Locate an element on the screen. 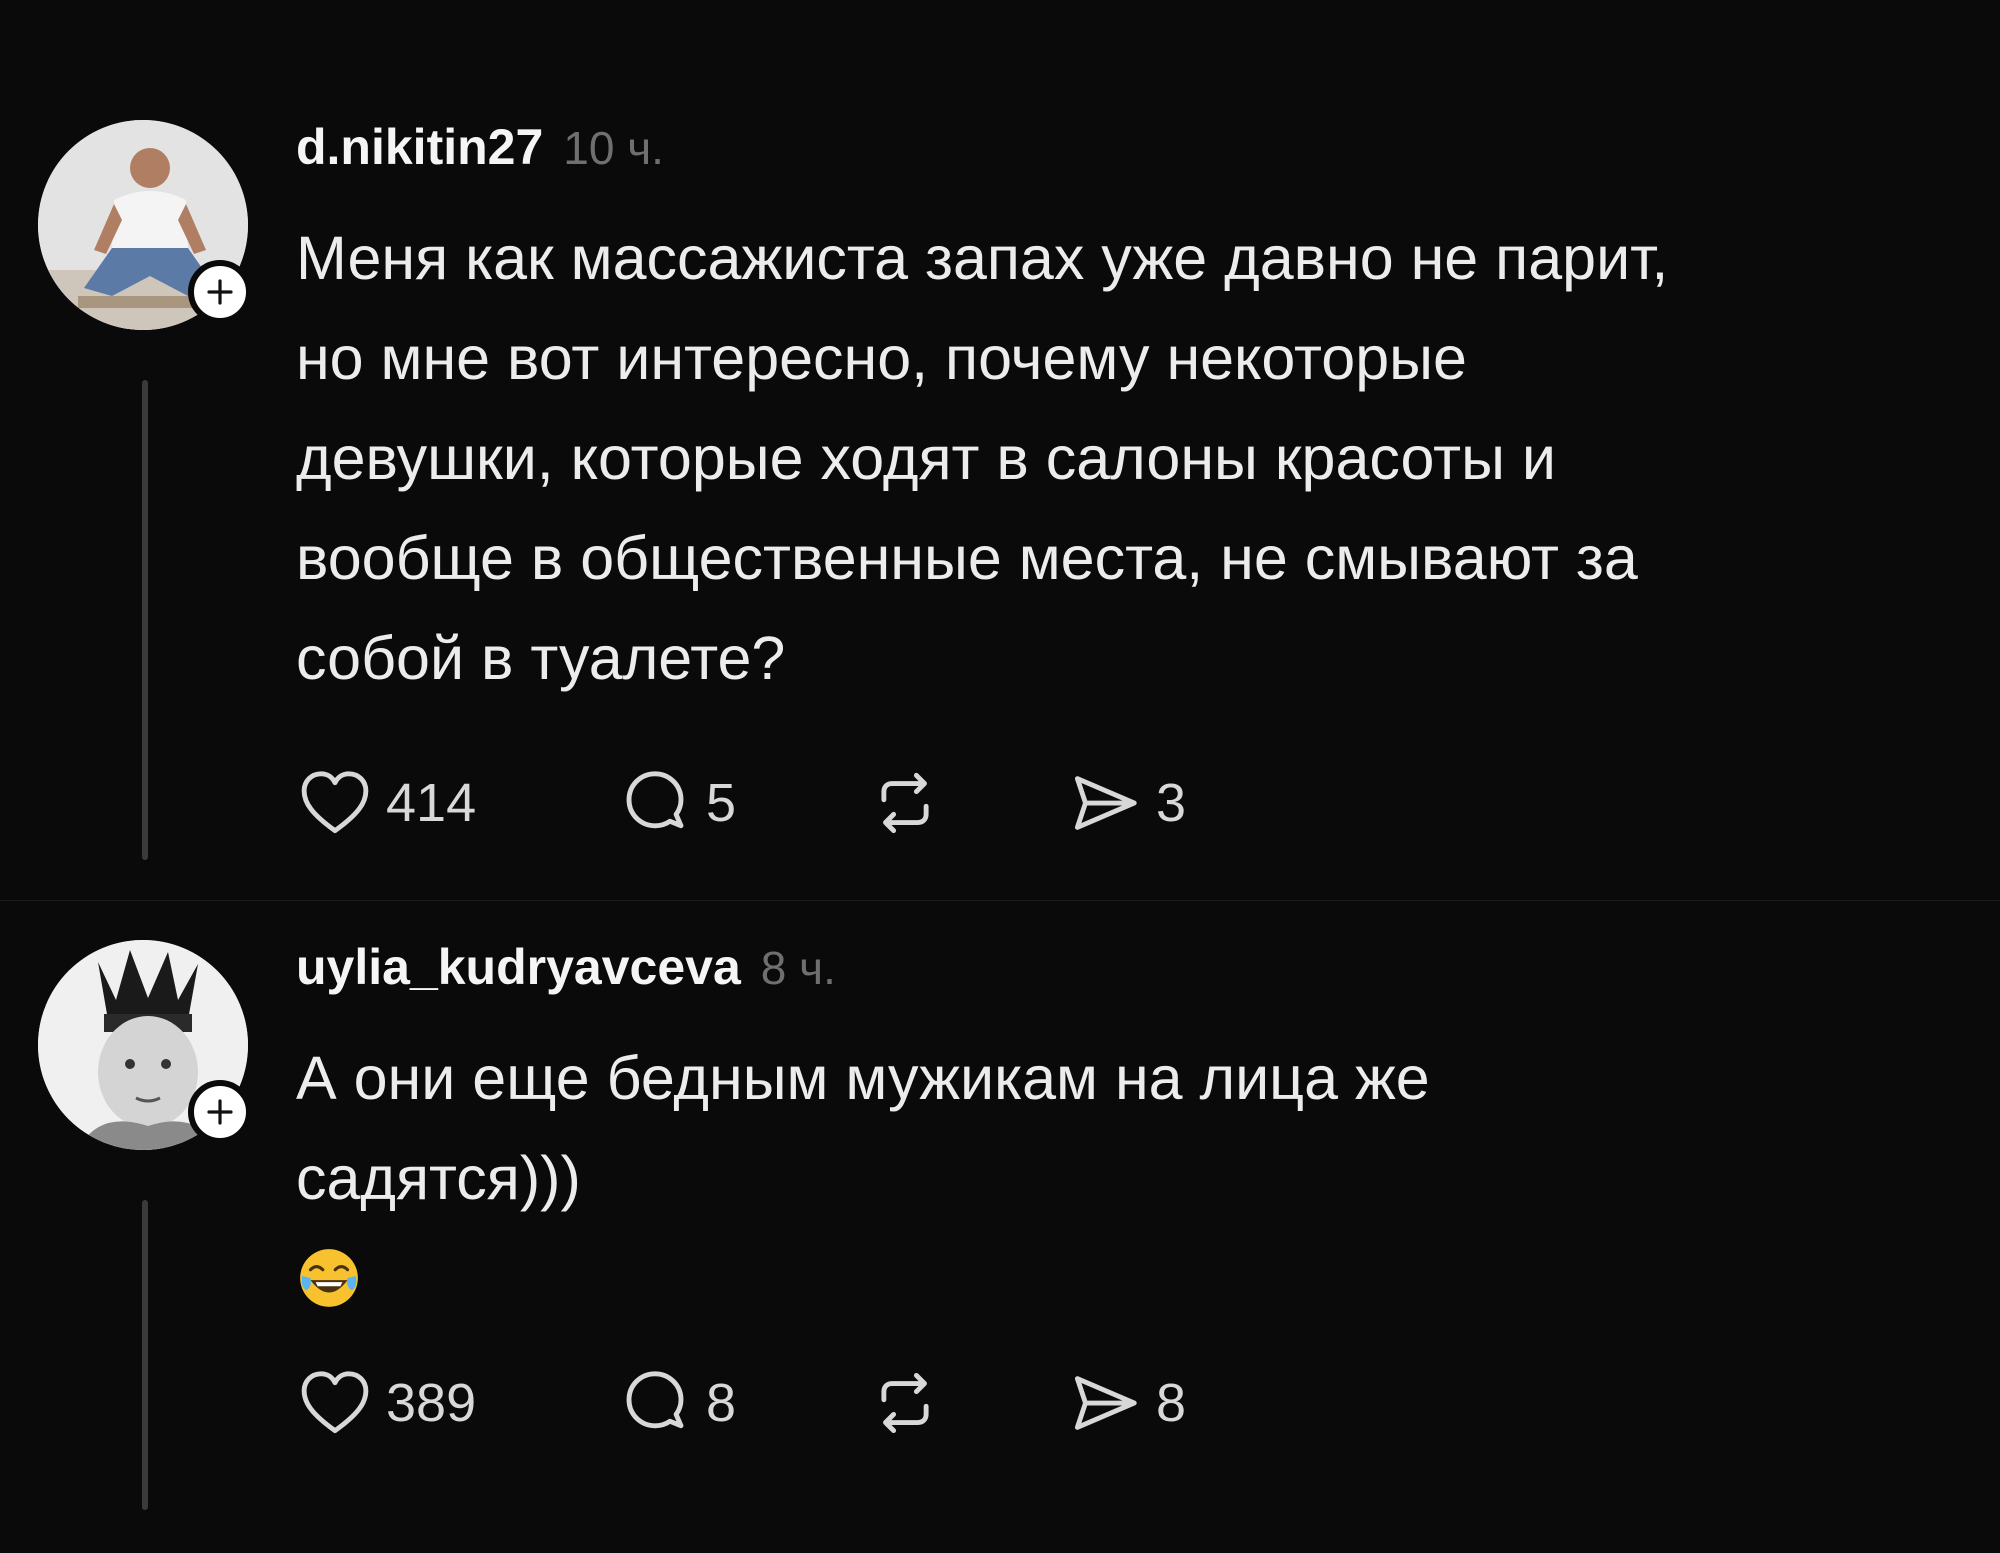 Image resolution: width=2000 pixels, height=1553 pixels. username: uylia_kudryavceva is located at coordinates (518, 967).